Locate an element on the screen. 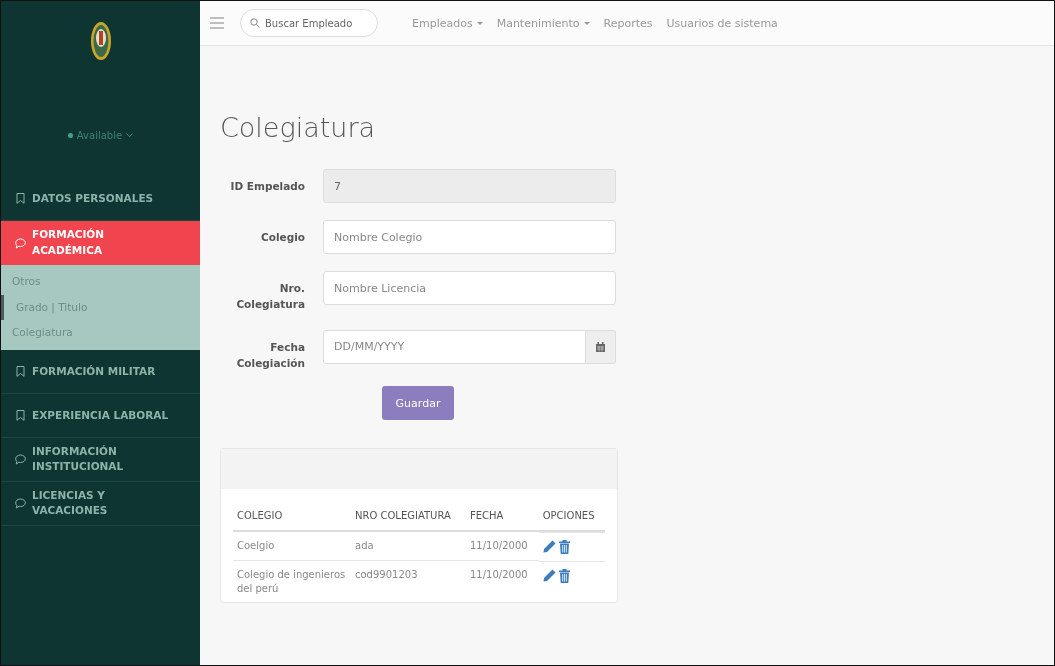  crest-logo is located at coordinates (100, 41).